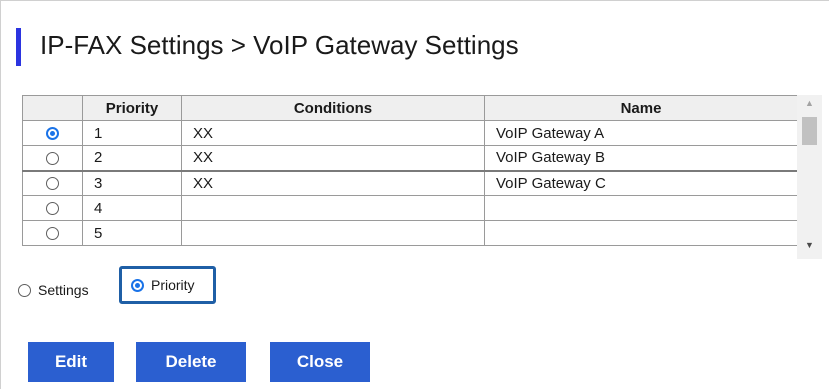  I want to click on delete-button: Delete, so click(191, 362).